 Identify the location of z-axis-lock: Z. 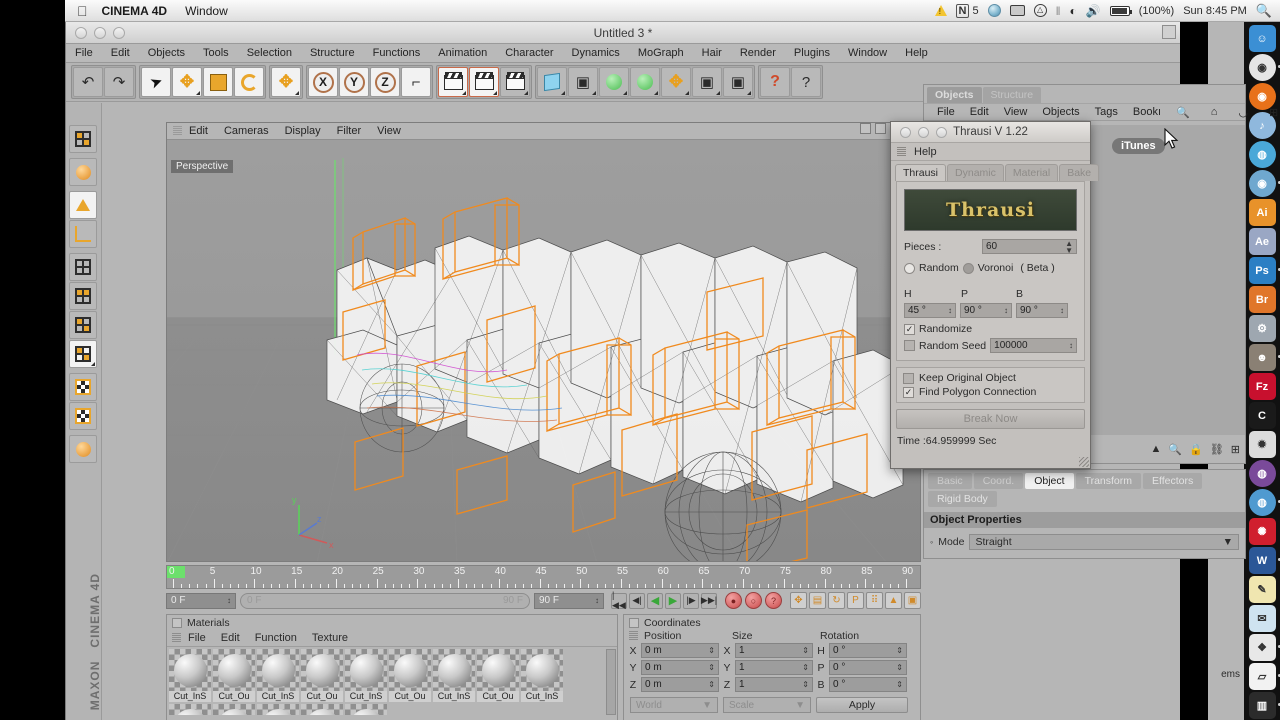
(385, 82).